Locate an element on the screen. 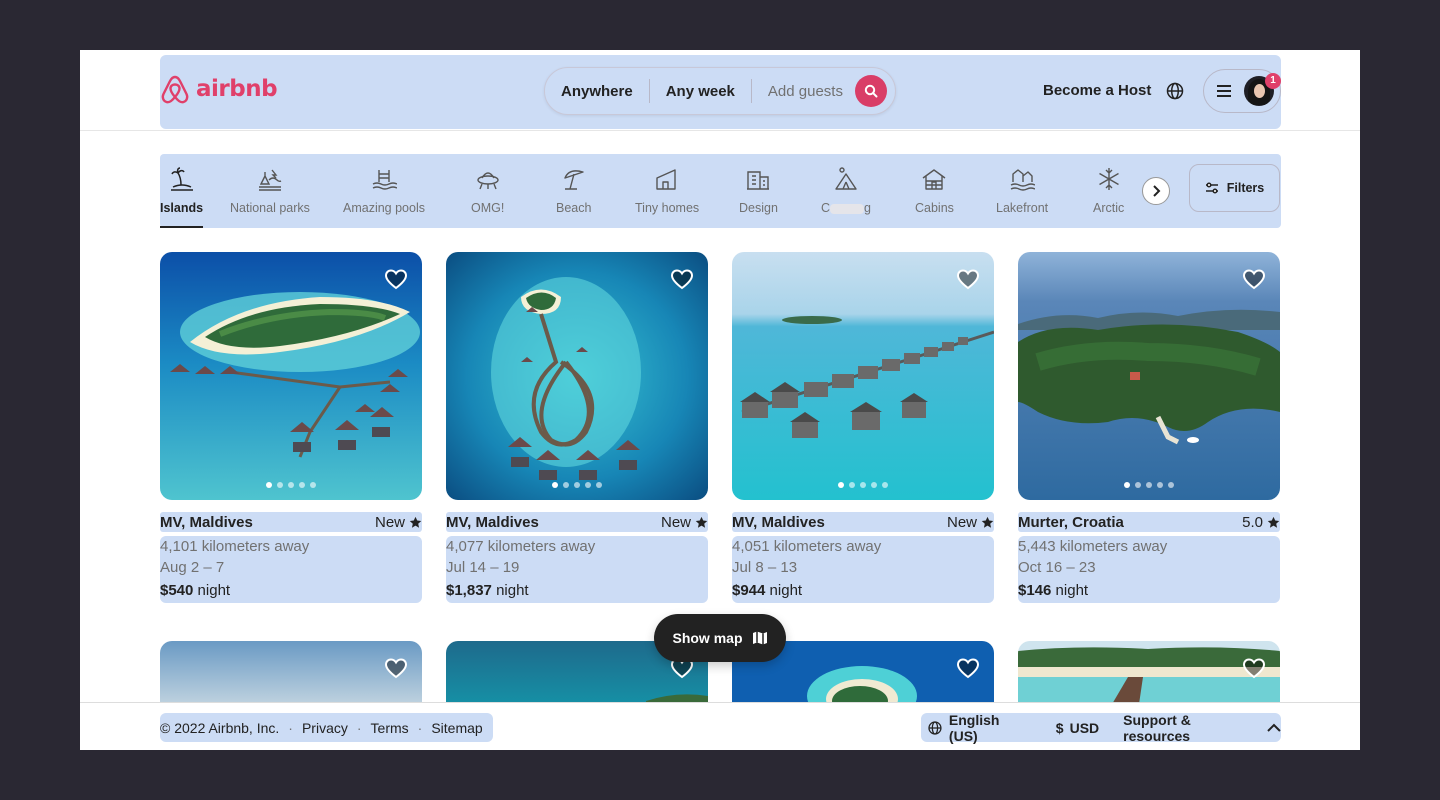 The image size is (1440, 800). listing-distance: 4,051 kilometers away is located at coordinates (807, 546).